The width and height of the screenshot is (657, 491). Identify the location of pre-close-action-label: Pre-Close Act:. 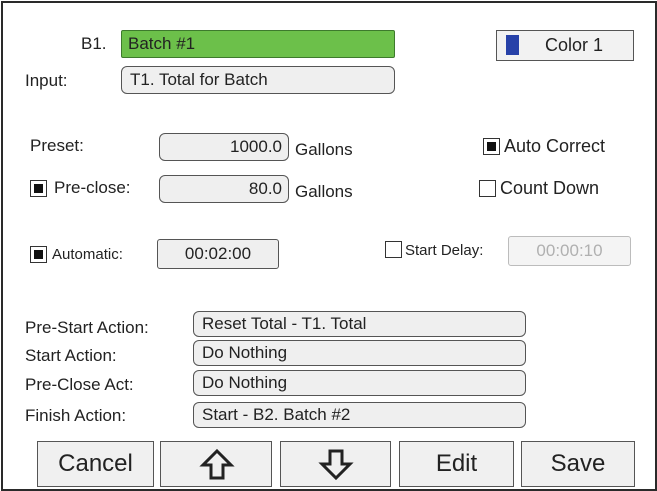
(79, 384).